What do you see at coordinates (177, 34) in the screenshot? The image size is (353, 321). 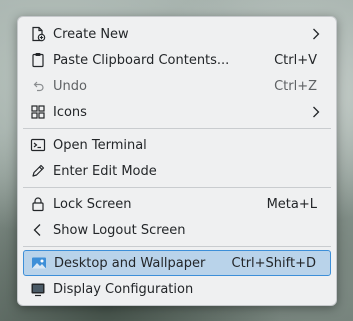 I see `menu-item-create-new: Create New` at bounding box center [177, 34].